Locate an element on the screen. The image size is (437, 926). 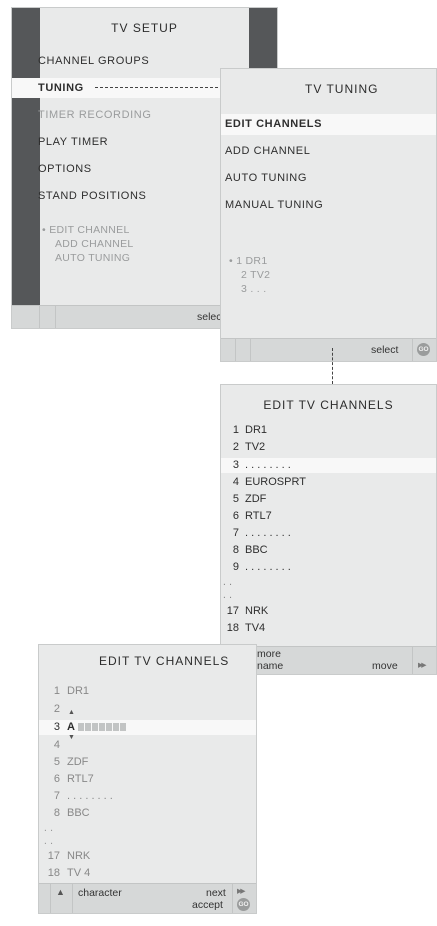
name-label: name is located at coordinates (270, 666).